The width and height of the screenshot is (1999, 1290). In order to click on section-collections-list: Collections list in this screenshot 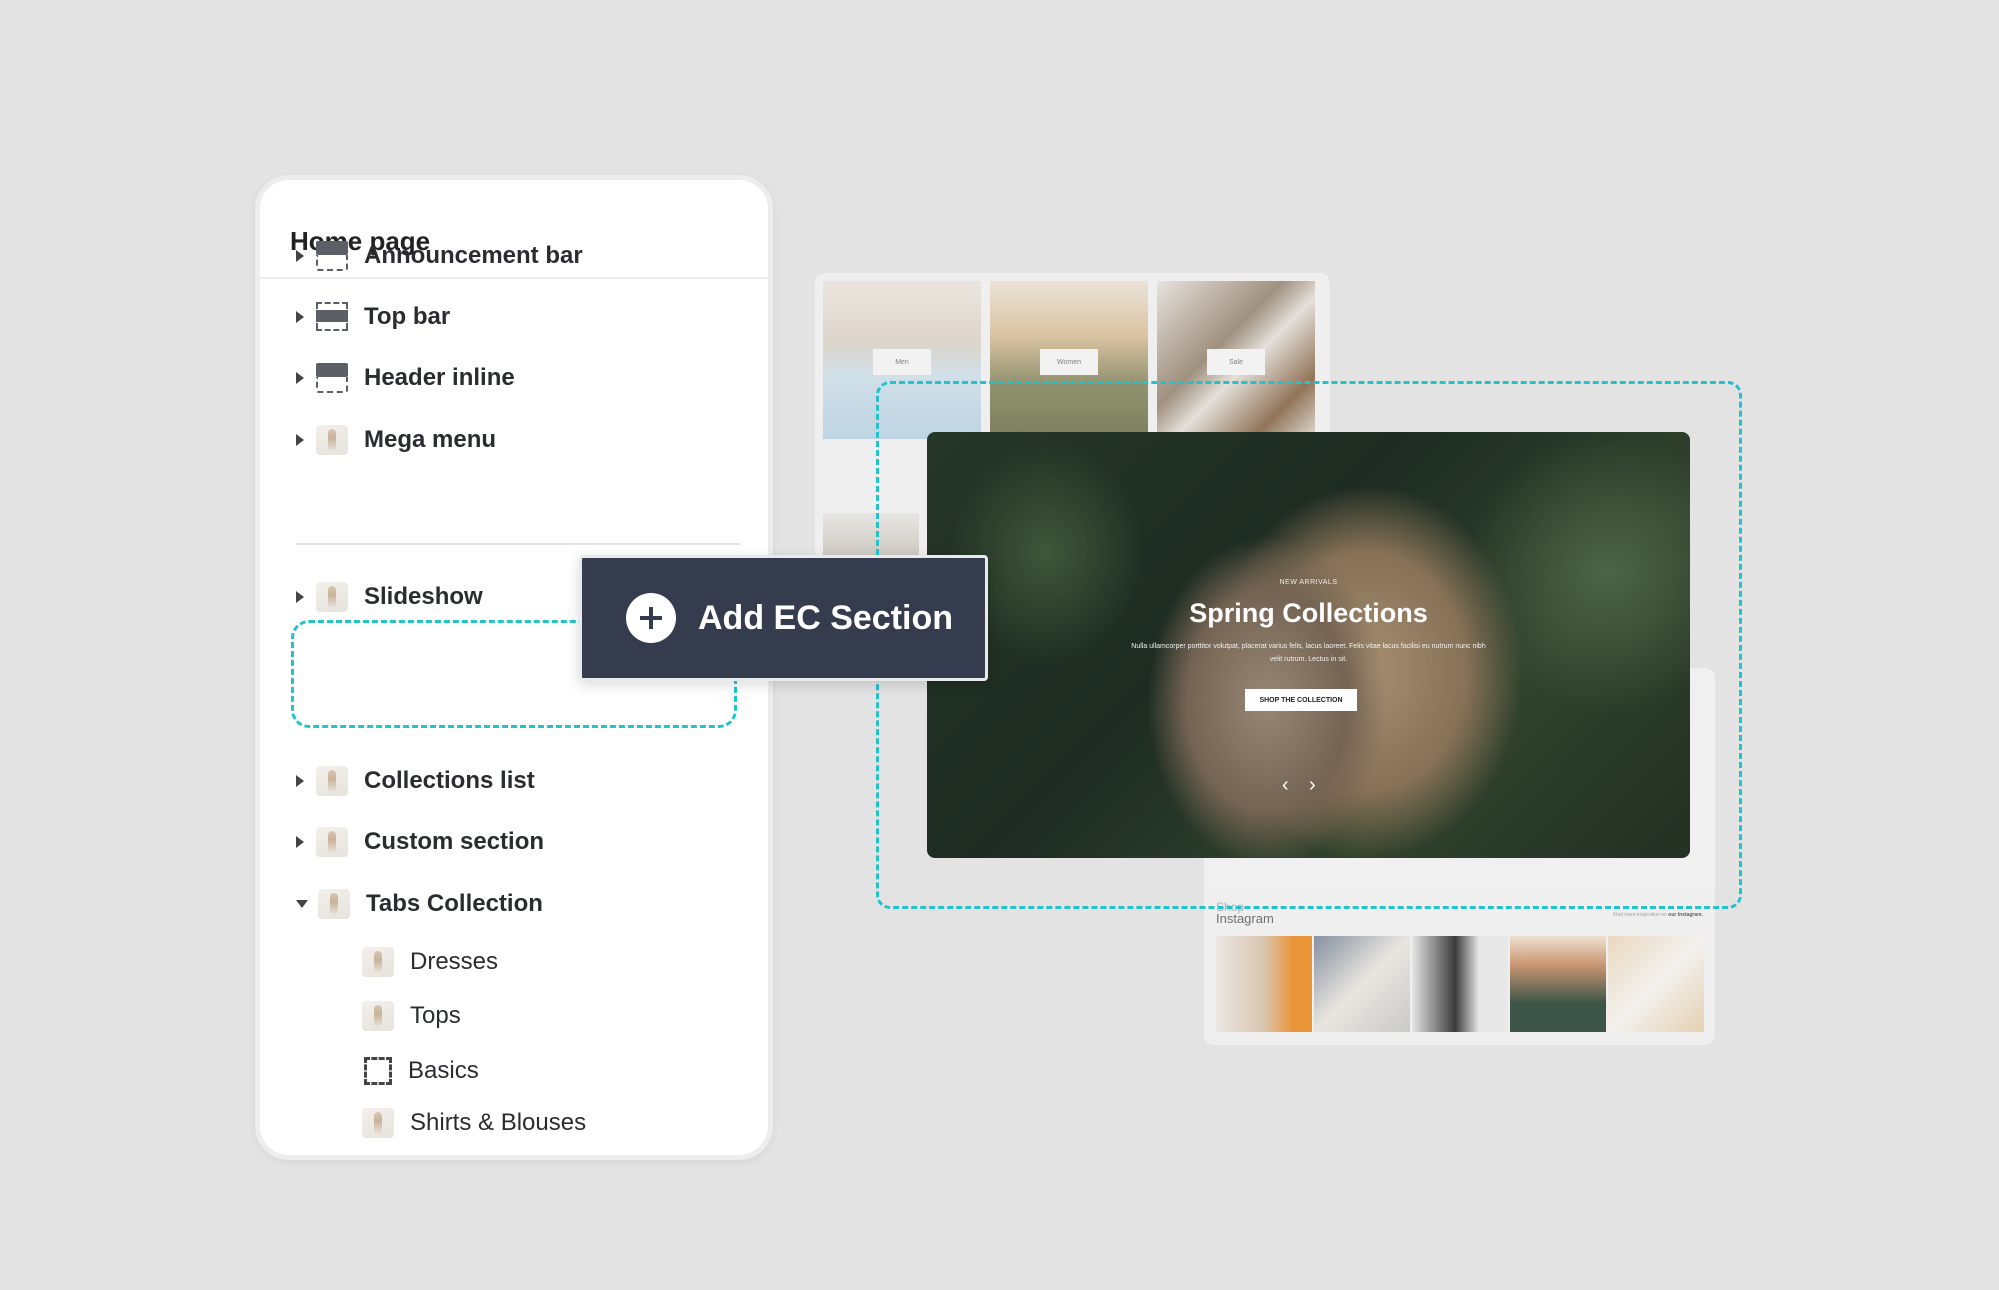, I will do `click(415, 781)`.